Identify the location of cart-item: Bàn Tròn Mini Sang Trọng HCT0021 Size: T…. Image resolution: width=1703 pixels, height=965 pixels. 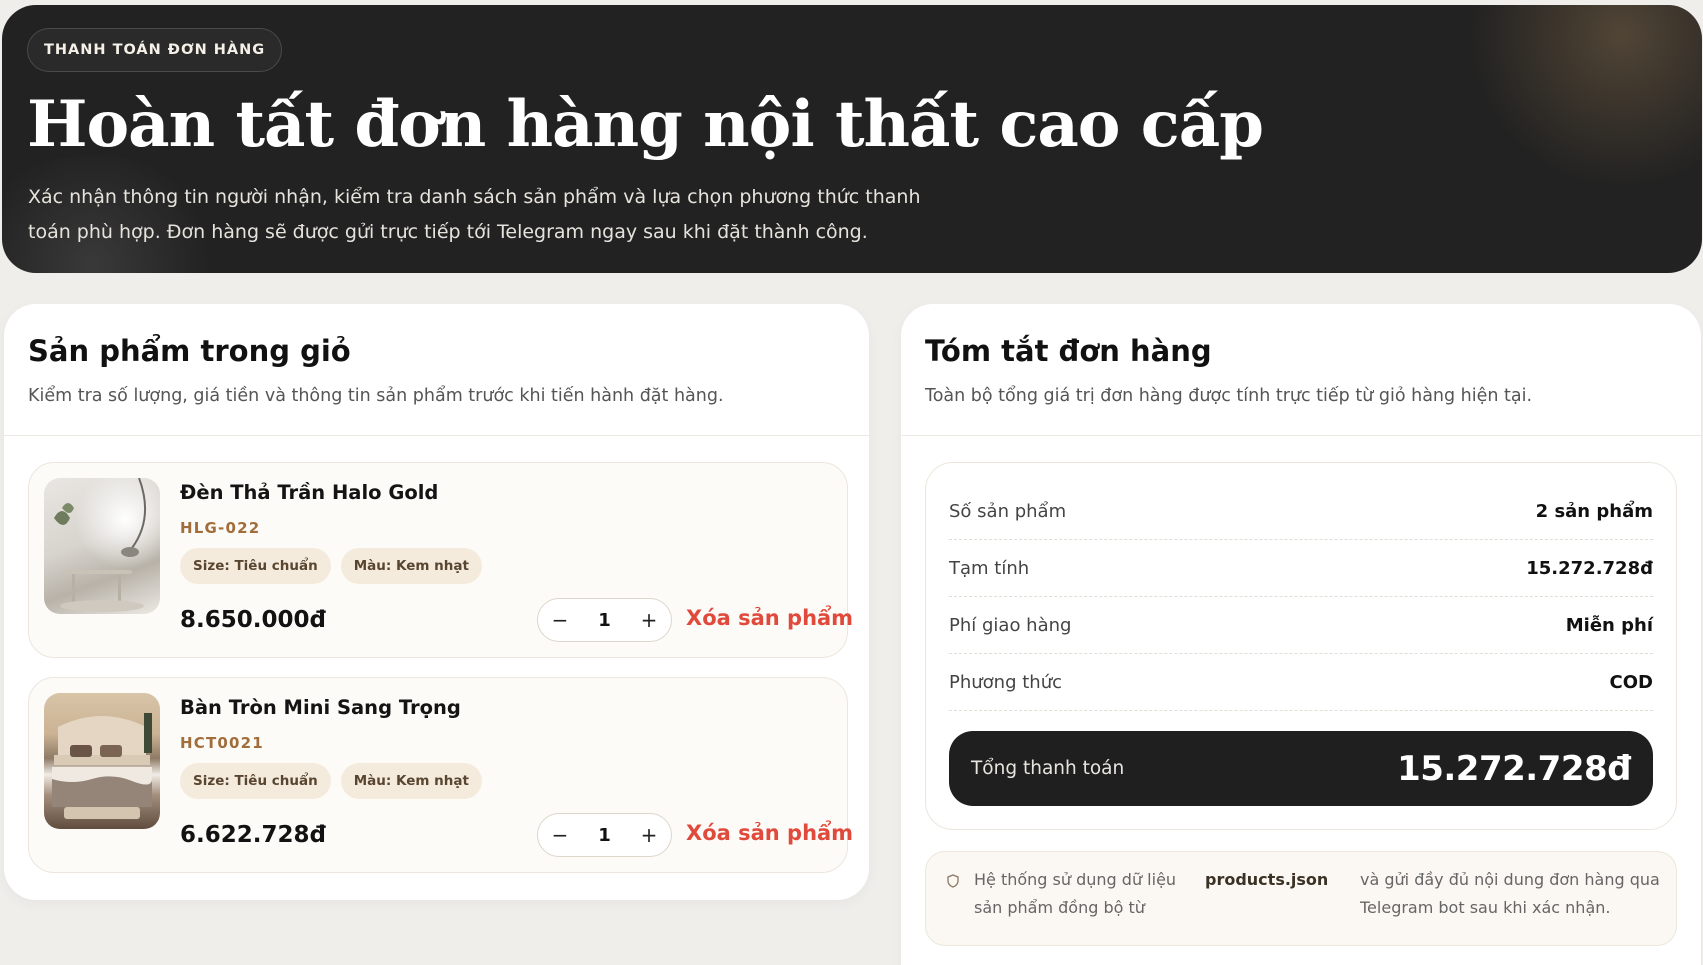
(440, 775).